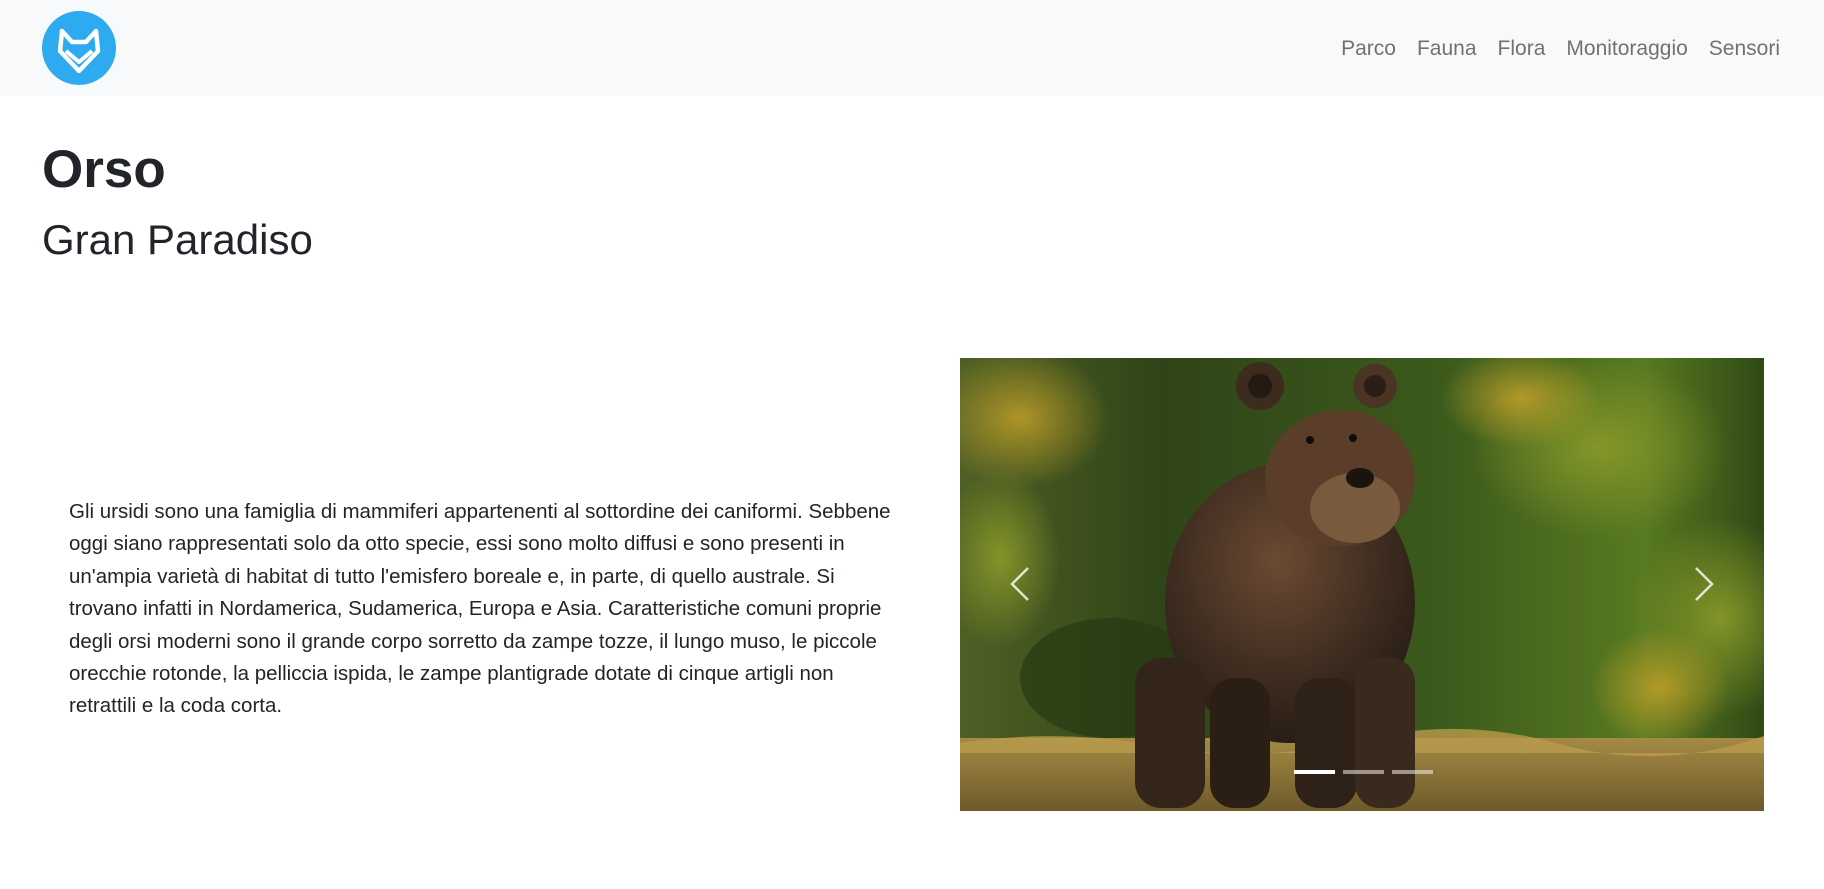 This screenshot has width=1824, height=889. Describe the element at coordinates (1744, 49) in the screenshot. I see `nav-link-sensori: Sensori` at that location.